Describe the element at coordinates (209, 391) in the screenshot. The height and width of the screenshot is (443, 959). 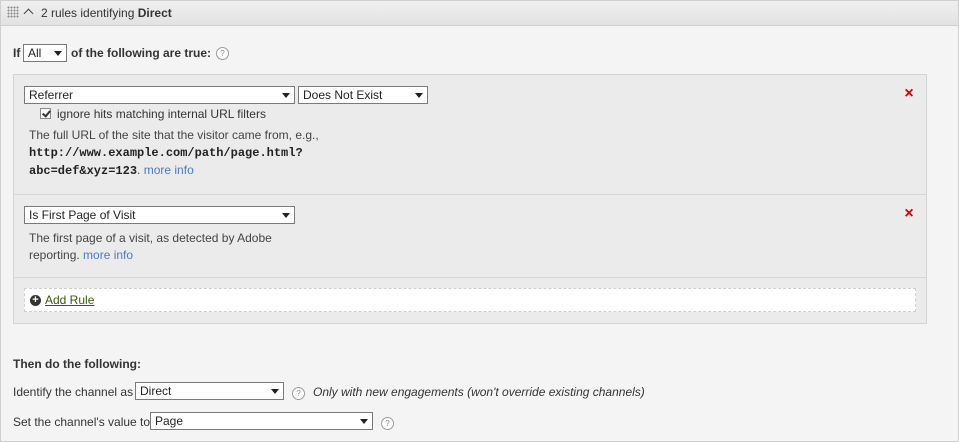
I see `identify-channel-select: Direct` at that location.